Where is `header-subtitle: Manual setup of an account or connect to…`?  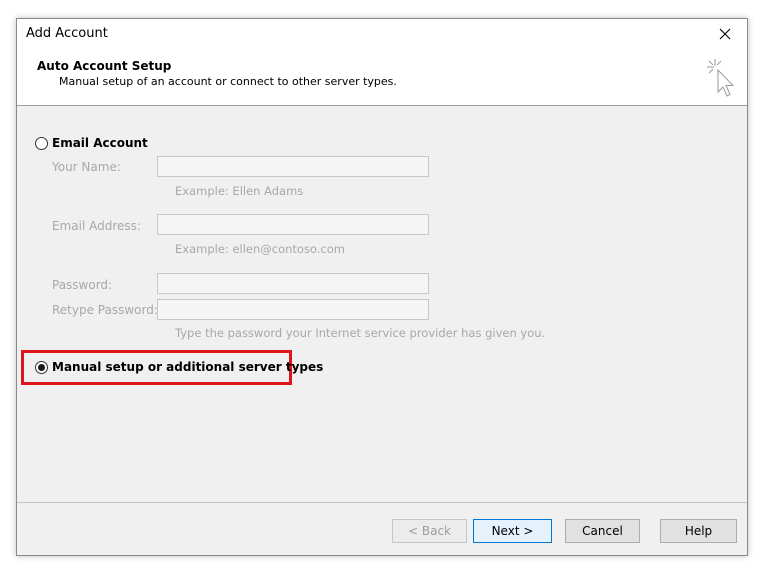 header-subtitle: Manual setup of an account or connect to… is located at coordinates (228, 81).